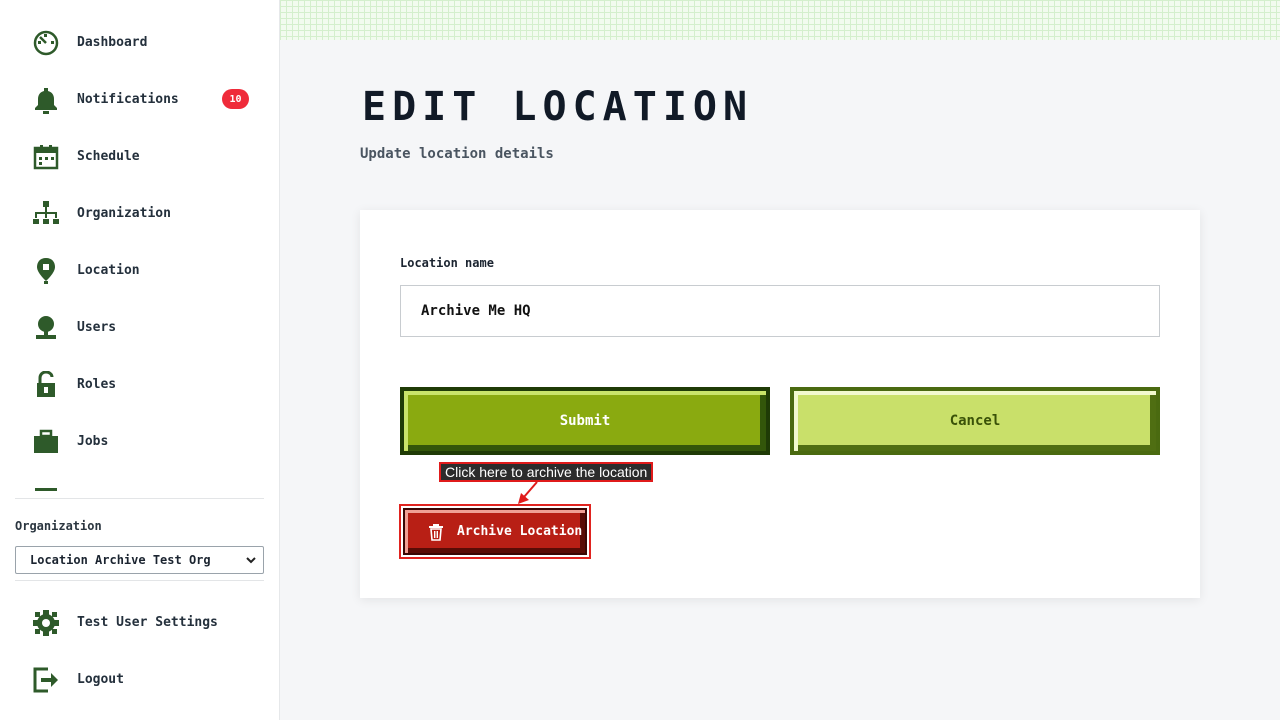 This screenshot has height=720, width=1280. I want to click on sidebar-item-organization: Organization, so click(139, 213).